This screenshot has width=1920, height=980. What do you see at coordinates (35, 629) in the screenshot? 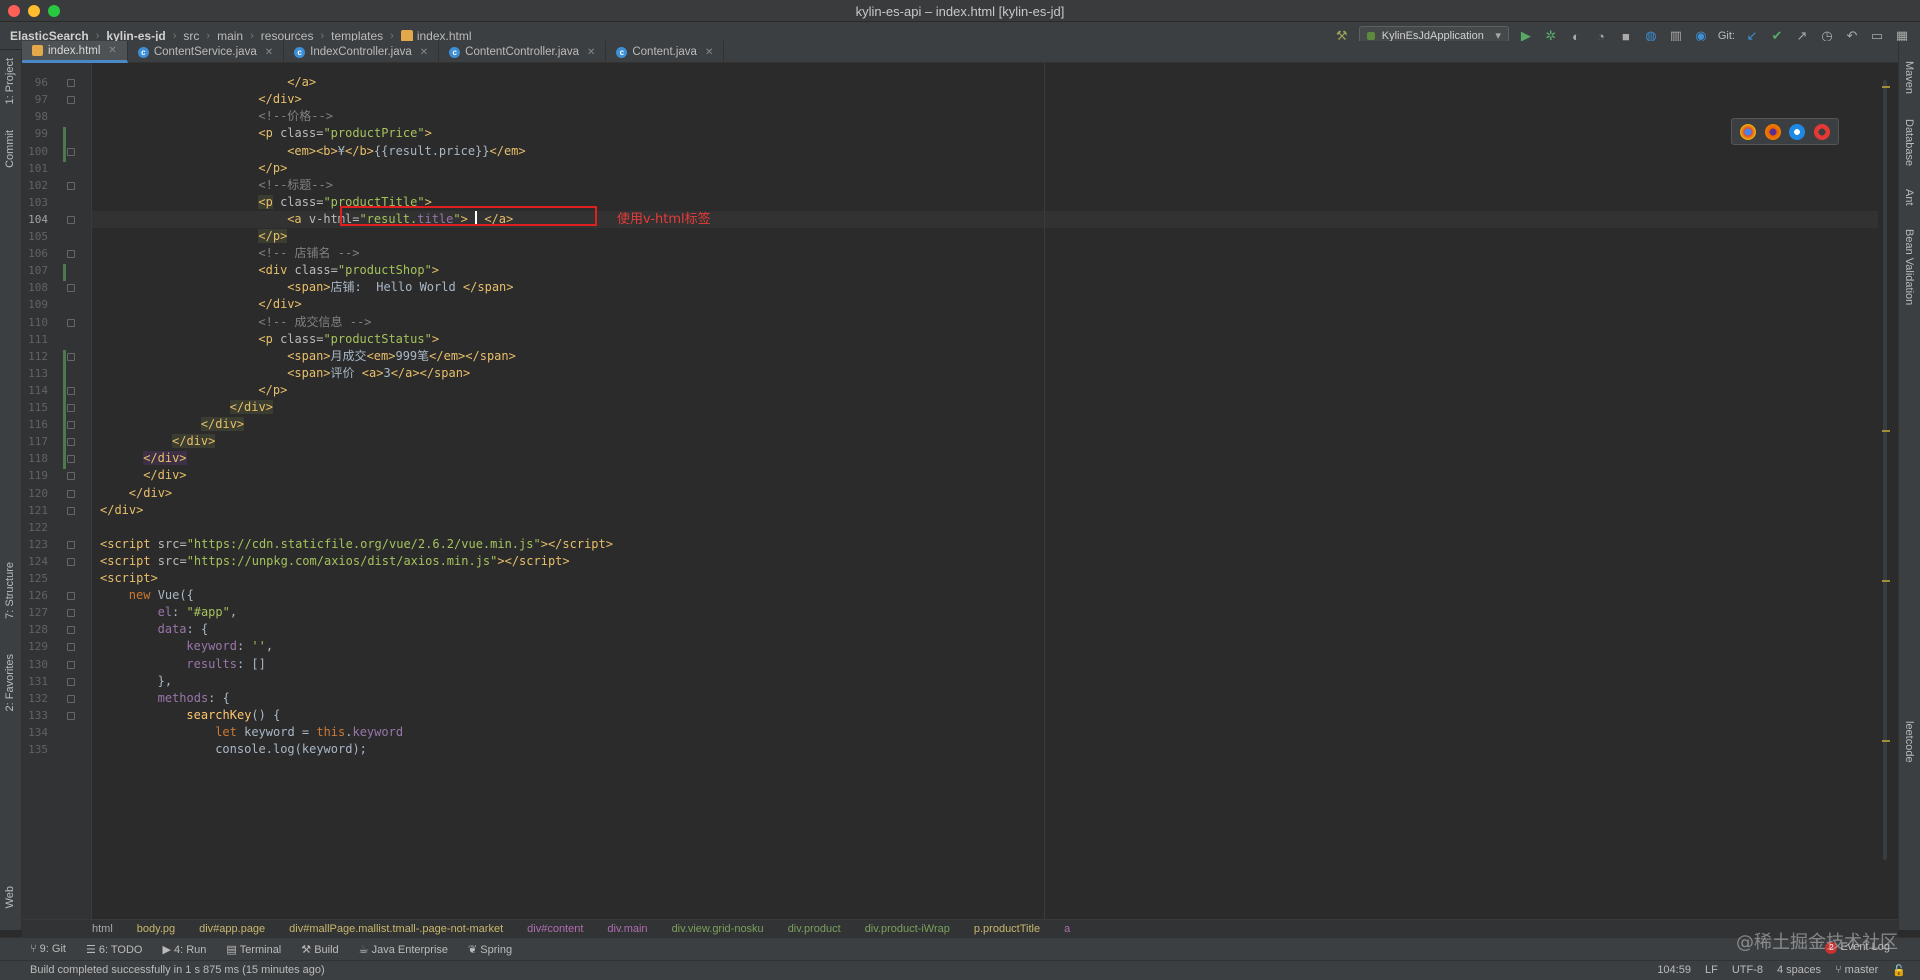
I see `line-number: 128` at bounding box center [35, 629].